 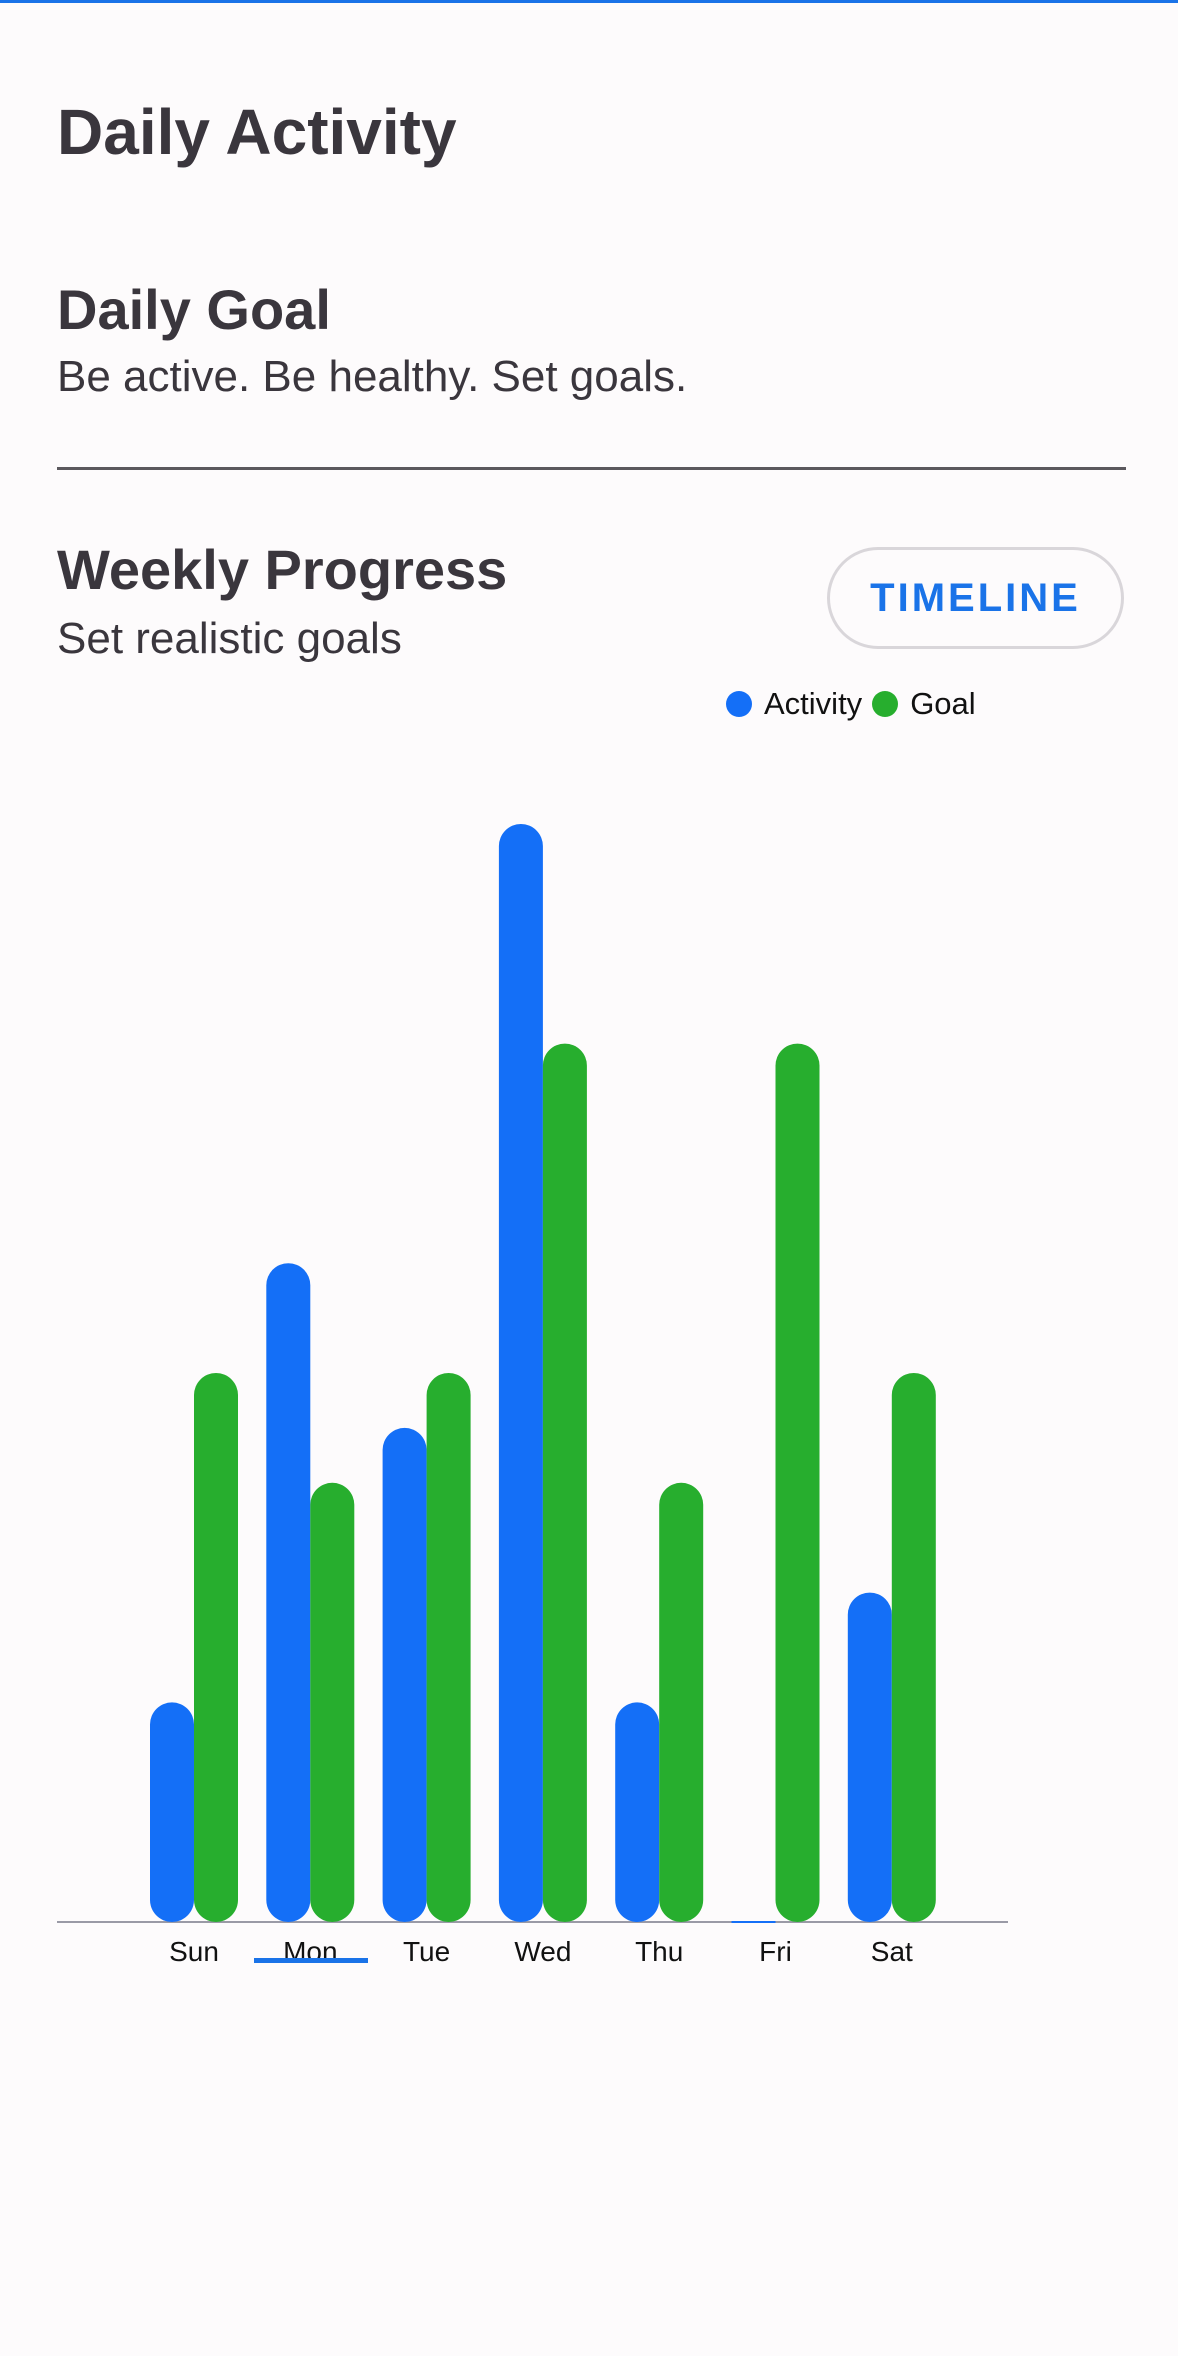 What do you see at coordinates (681, 1702) in the screenshot?
I see `bar-goal-thu` at bounding box center [681, 1702].